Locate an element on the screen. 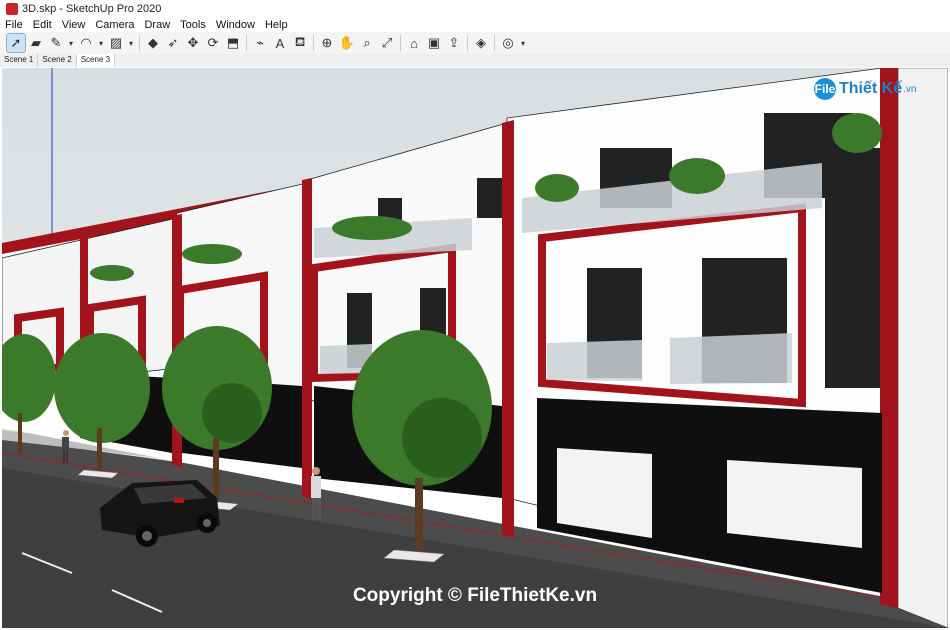  scale-icon: ⬒ is located at coordinates (233, 43).